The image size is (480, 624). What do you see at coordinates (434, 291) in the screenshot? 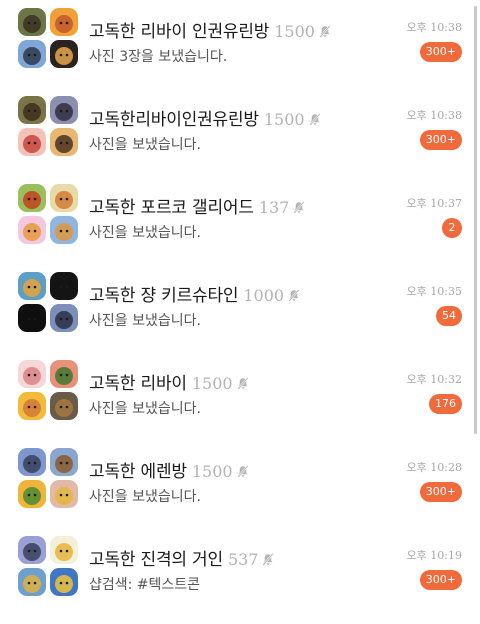
I see `last-message-time: 오후 10:35` at bounding box center [434, 291].